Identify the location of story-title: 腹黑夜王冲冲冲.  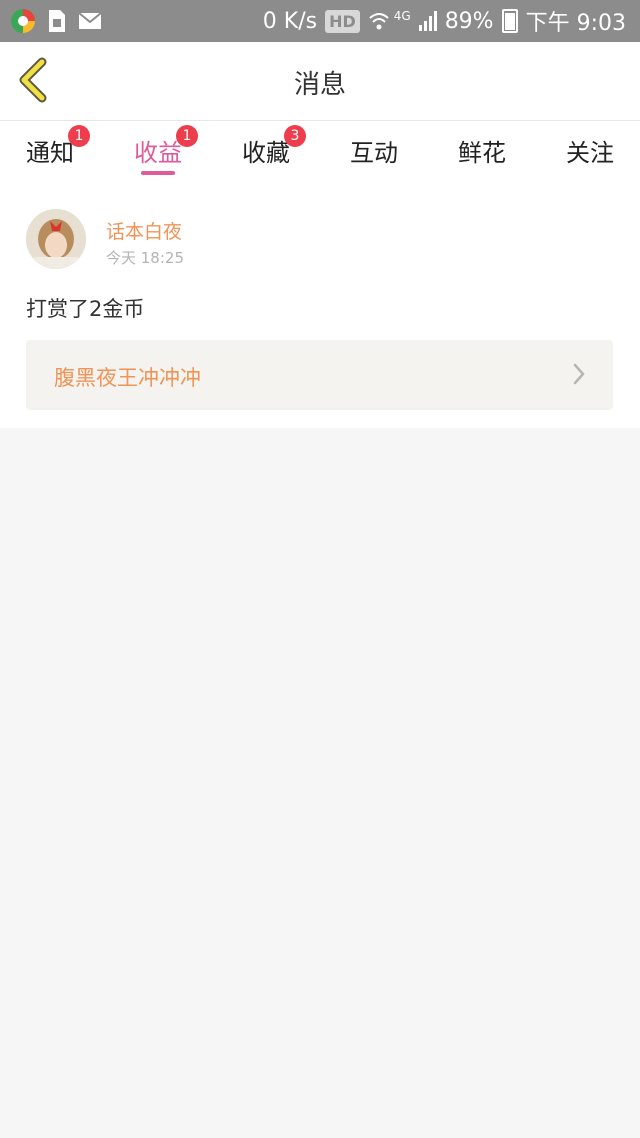
(127, 378).